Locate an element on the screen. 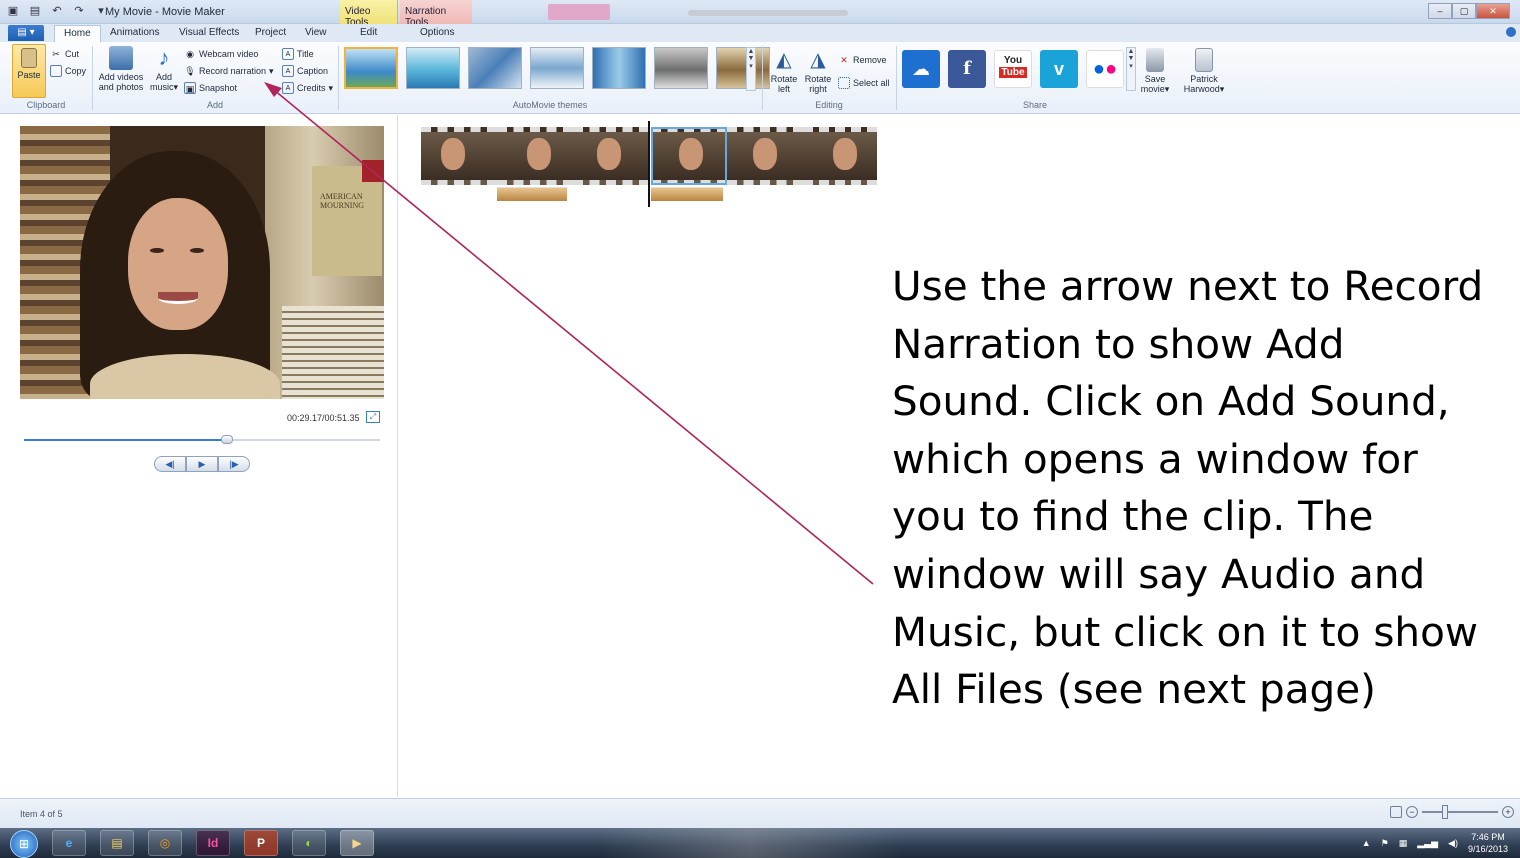 The width and height of the screenshot is (1520, 858). add-videos-label-line2: and photos is located at coordinates (121, 87).